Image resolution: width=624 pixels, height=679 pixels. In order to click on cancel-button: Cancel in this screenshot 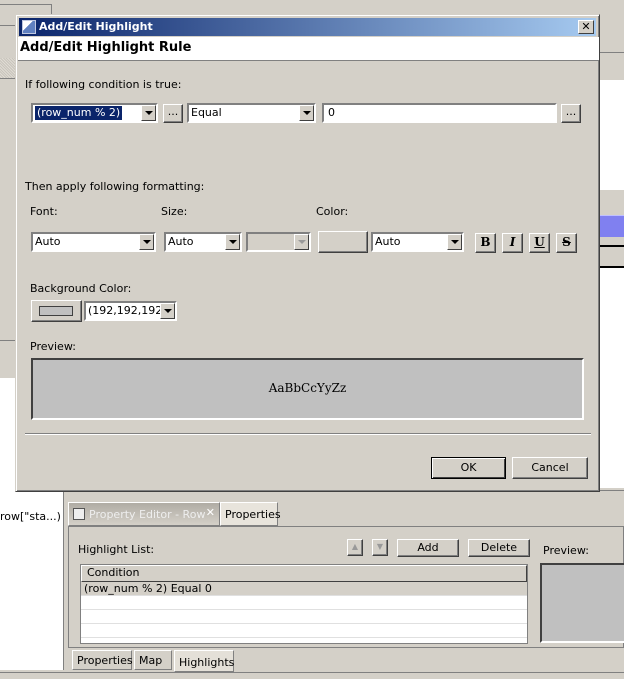, I will do `click(550, 468)`.